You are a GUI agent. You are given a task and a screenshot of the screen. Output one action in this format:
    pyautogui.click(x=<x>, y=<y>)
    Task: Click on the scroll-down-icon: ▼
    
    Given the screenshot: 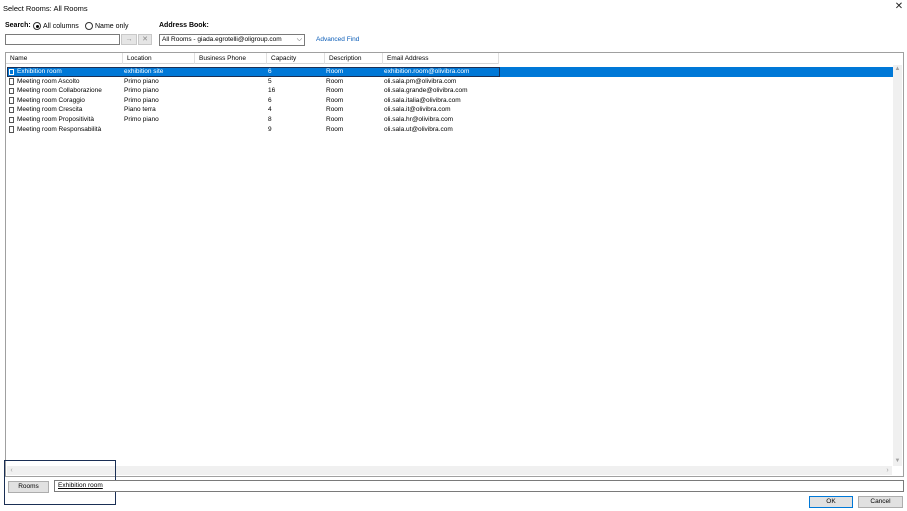 What is the action you would take?
    pyautogui.click(x=897, y=461)
    